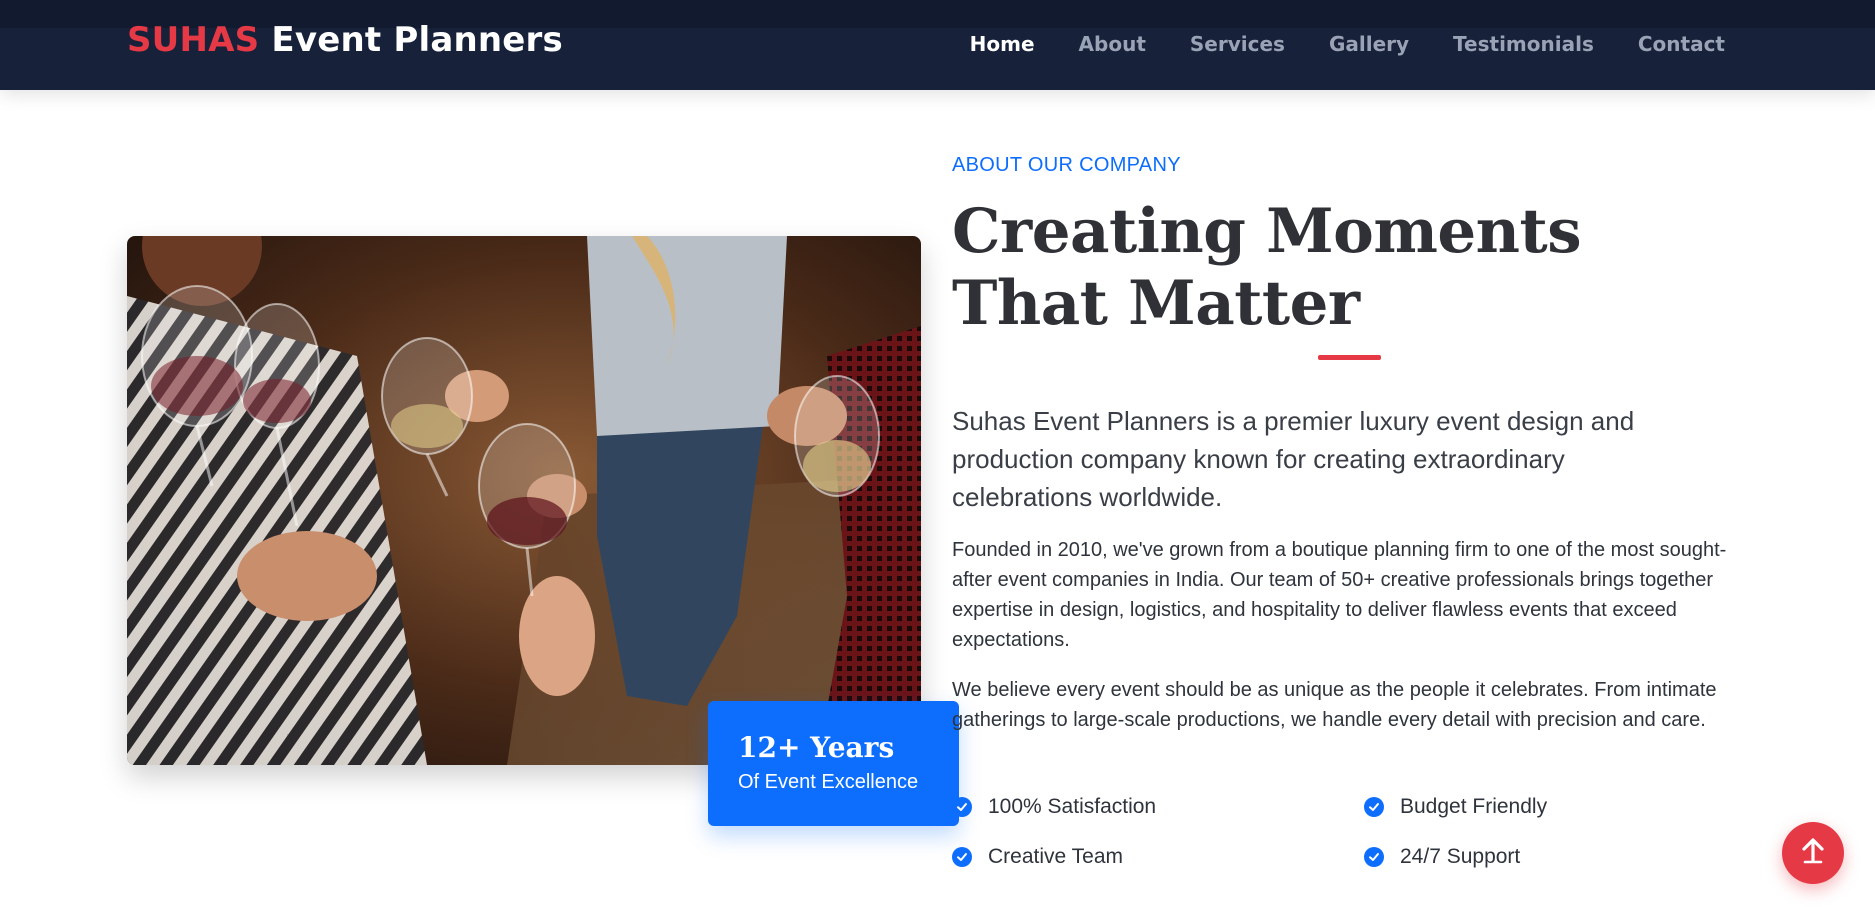  I want to click on brand-rest: Event Planners, so click(417, 40).